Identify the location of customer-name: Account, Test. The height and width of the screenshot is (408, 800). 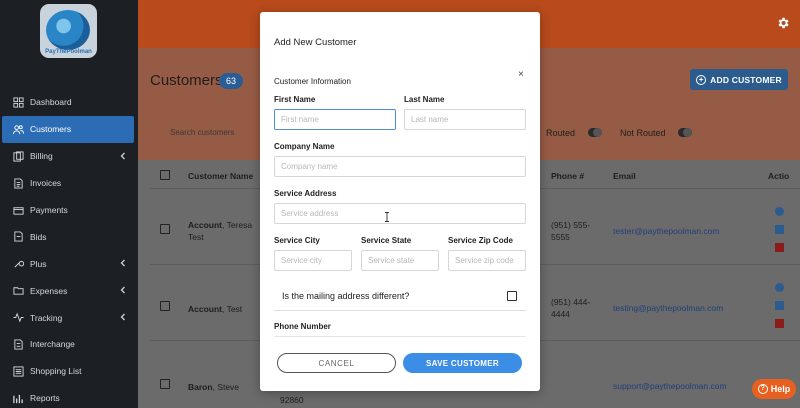
(215, 309).